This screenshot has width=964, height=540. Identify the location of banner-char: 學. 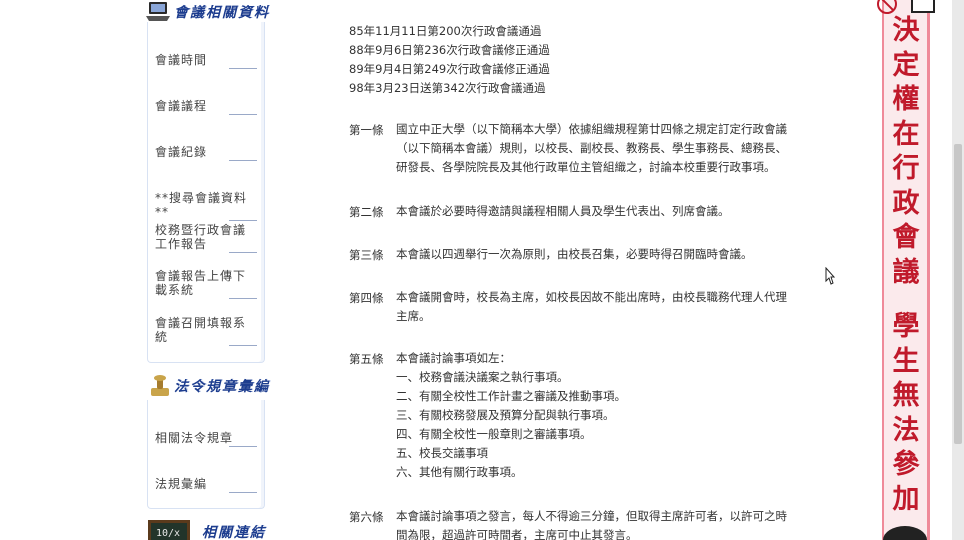
(906, 326).